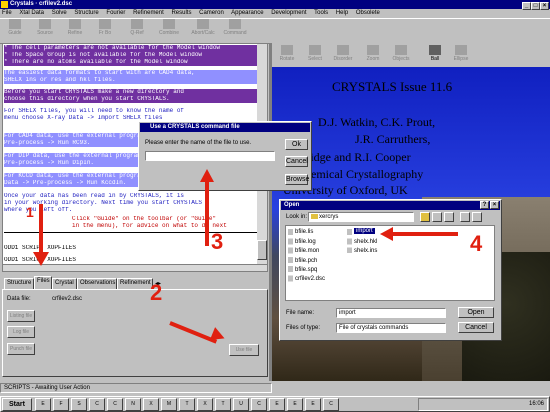 The width and height of the screenshot is (550, 412). I want to click on script-line: ODD1 SCRIPT XOPFILES, so click(40, 248).